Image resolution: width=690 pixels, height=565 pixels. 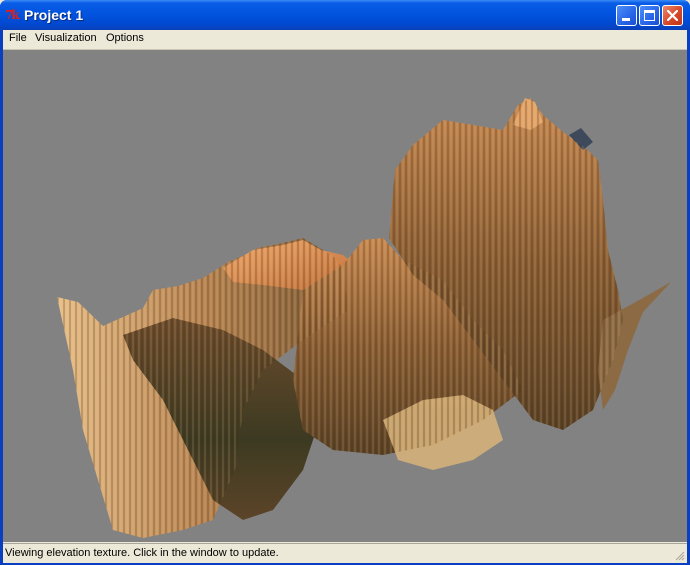 I want to click on minimize-button, so click(x=626, y=15).